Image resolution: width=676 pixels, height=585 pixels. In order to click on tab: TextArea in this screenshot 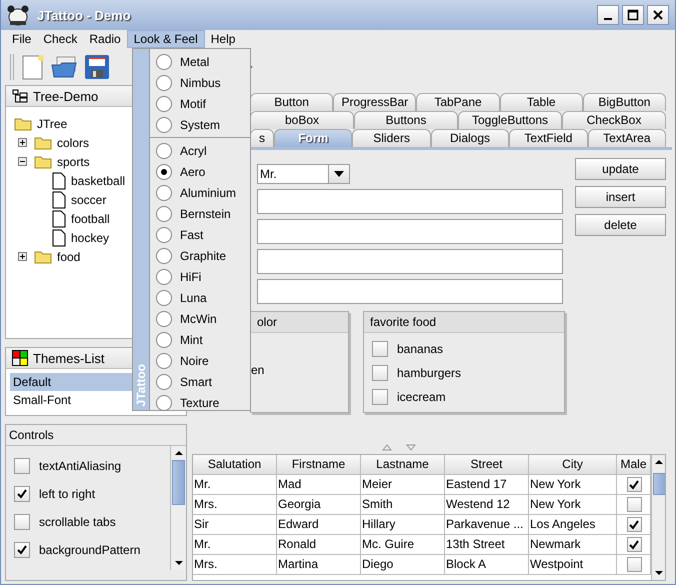, I will do `click(627, 138)`.